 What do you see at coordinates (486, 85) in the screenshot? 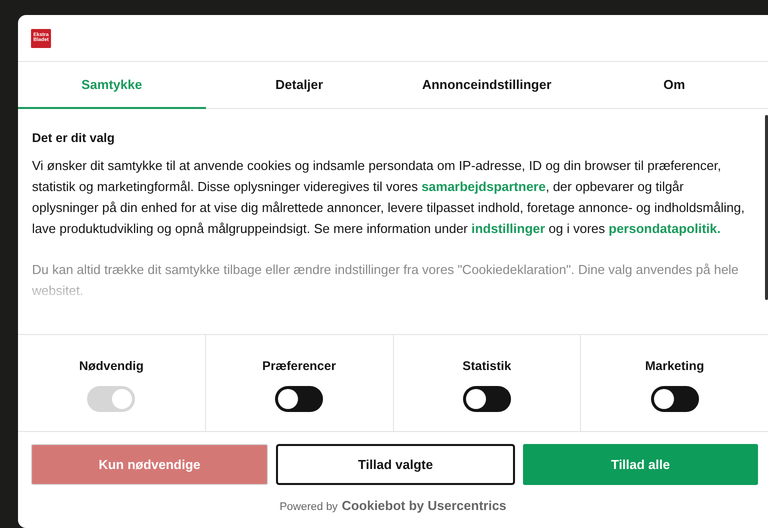
I see `tab: Annonceindstillinger` at bounding box center [486, 85].